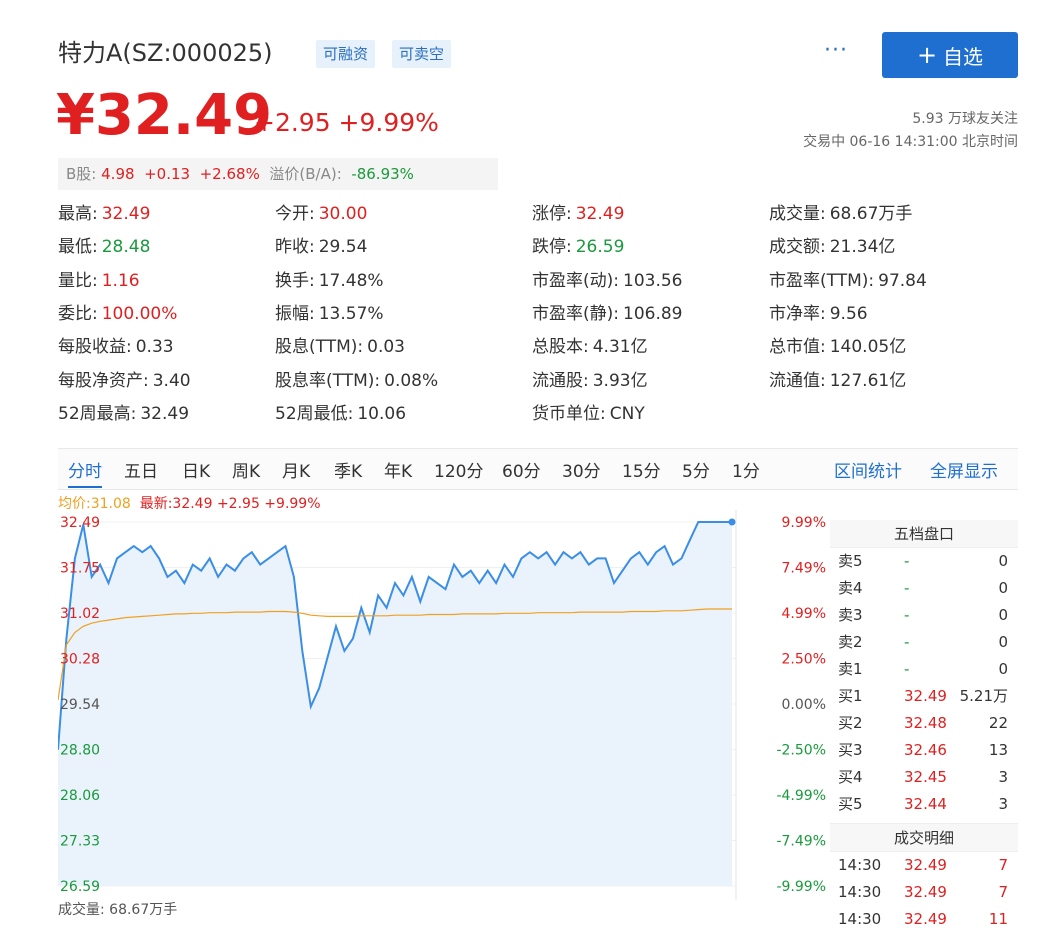 The height and width of the screenshot is (930, 1044). What do you see at coordinates (581, 469) in the screenshot?
I see `tab-period: 30分` at bounding box center [581, 469].